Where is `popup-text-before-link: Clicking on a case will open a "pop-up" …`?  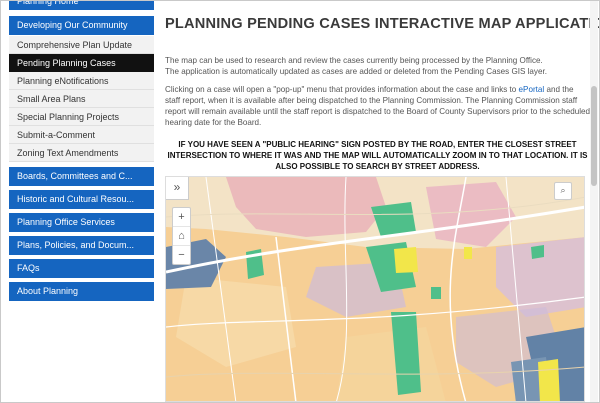
popup-text-before-link: Clicking on a case will open a "pop-up" … is located at coordinates (342, 89).